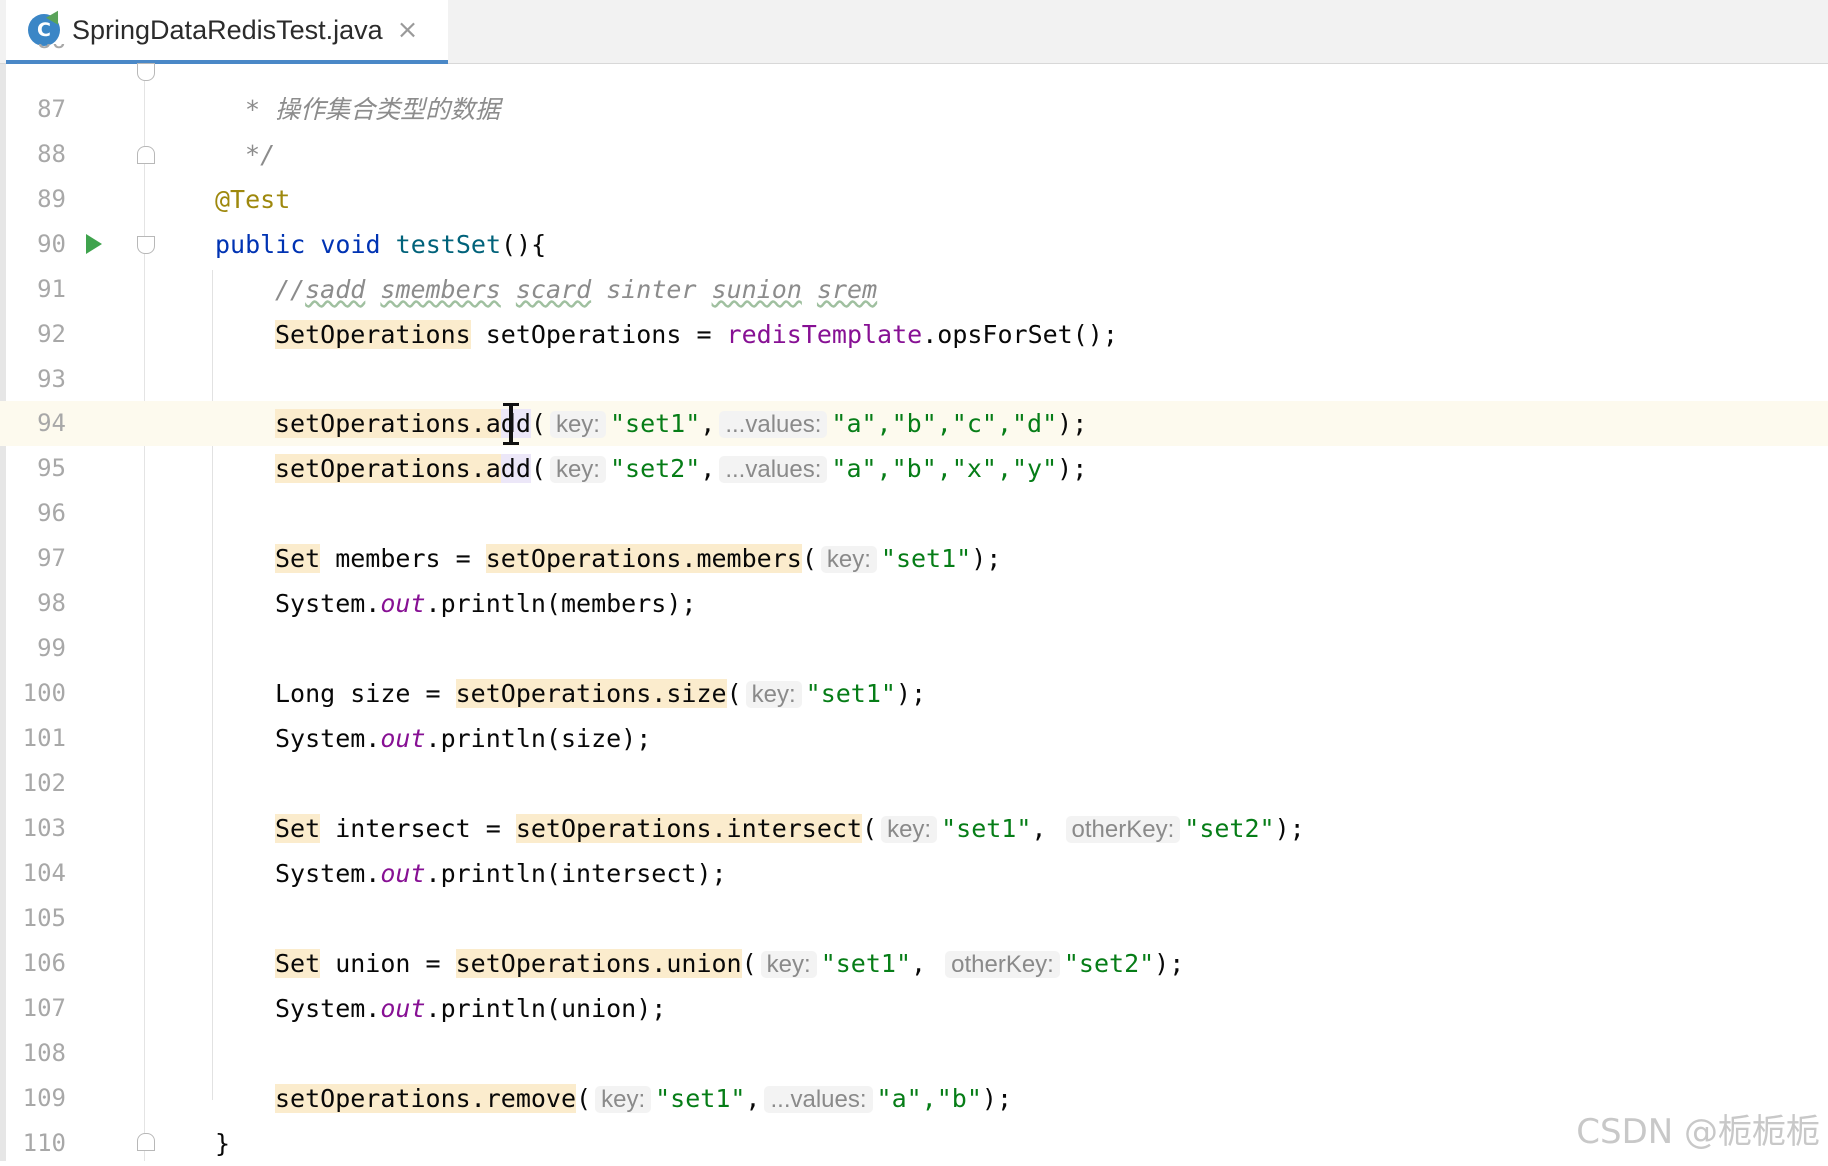  Describe the element at coordinates (914, 513) in the screenshot. I see `code-line: 96` at that location.